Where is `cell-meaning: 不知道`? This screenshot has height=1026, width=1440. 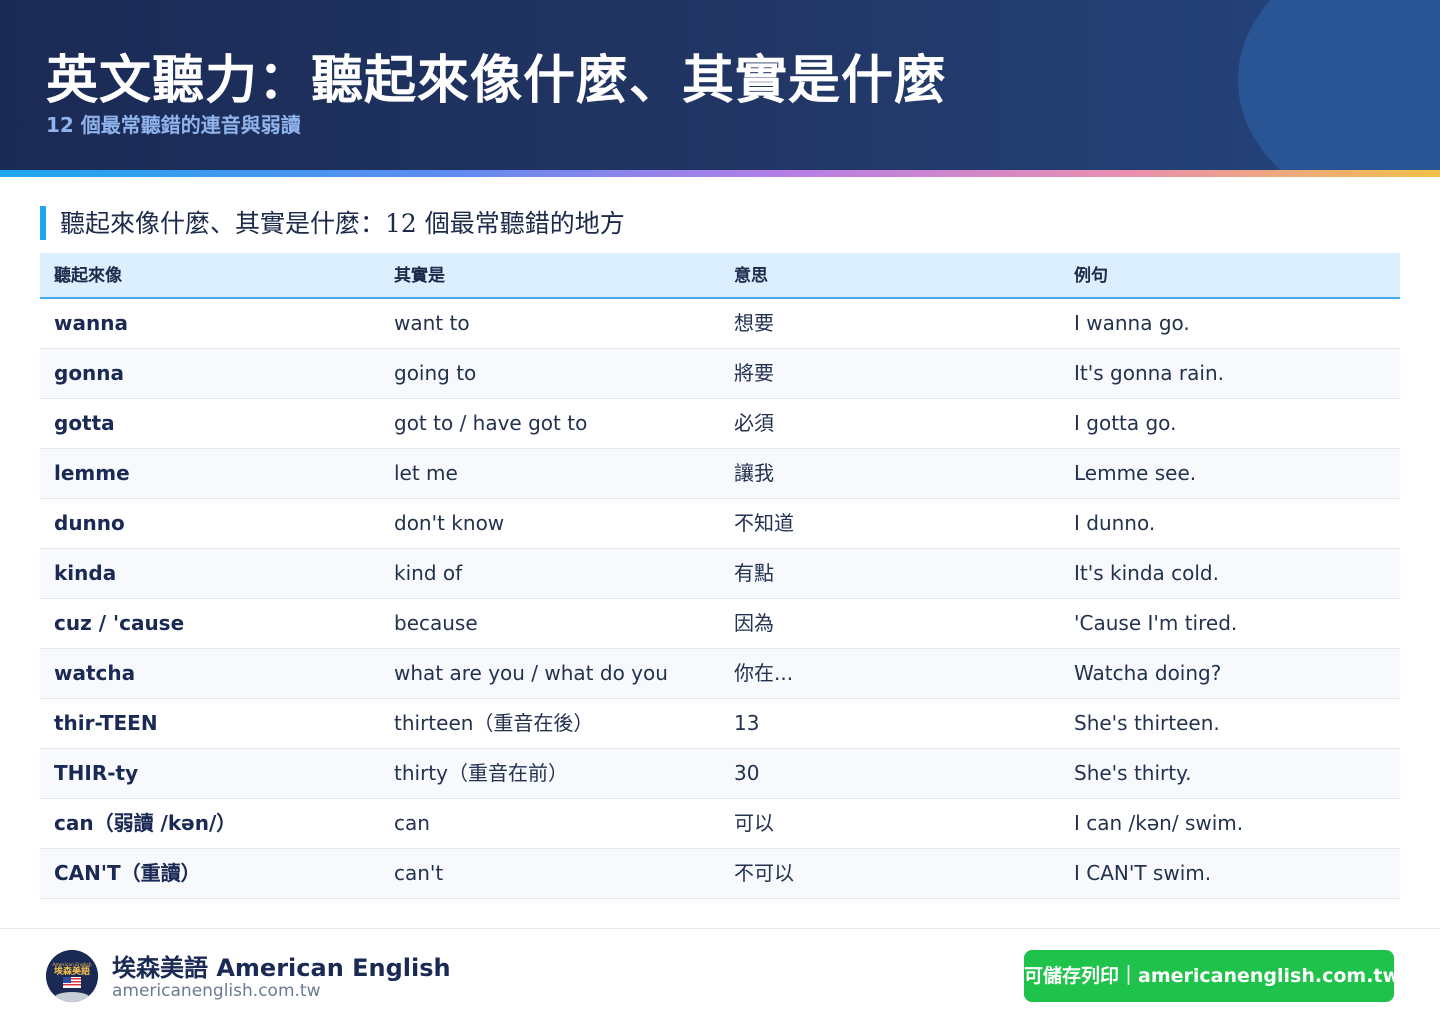 cell-meaning: 不知道 is located at coordinates (764, 523).